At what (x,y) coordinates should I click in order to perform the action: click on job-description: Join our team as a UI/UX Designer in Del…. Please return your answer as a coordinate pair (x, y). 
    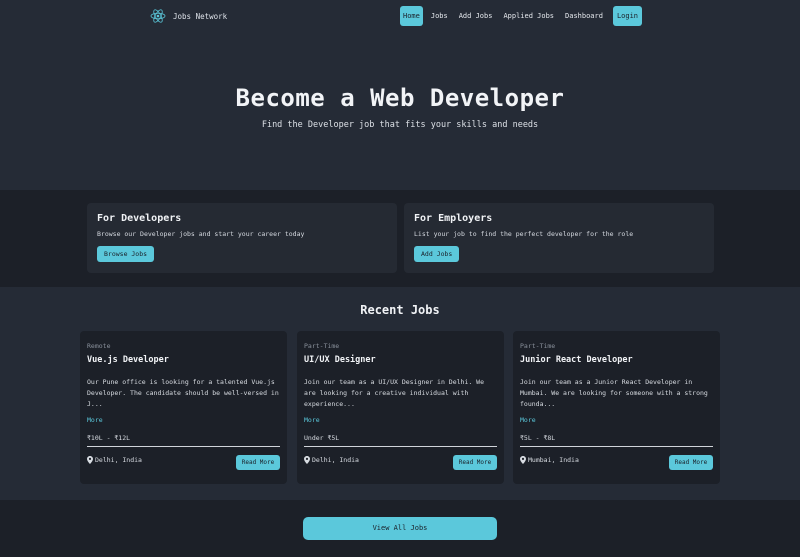
    Looking at the image, I should click on (394, 393).